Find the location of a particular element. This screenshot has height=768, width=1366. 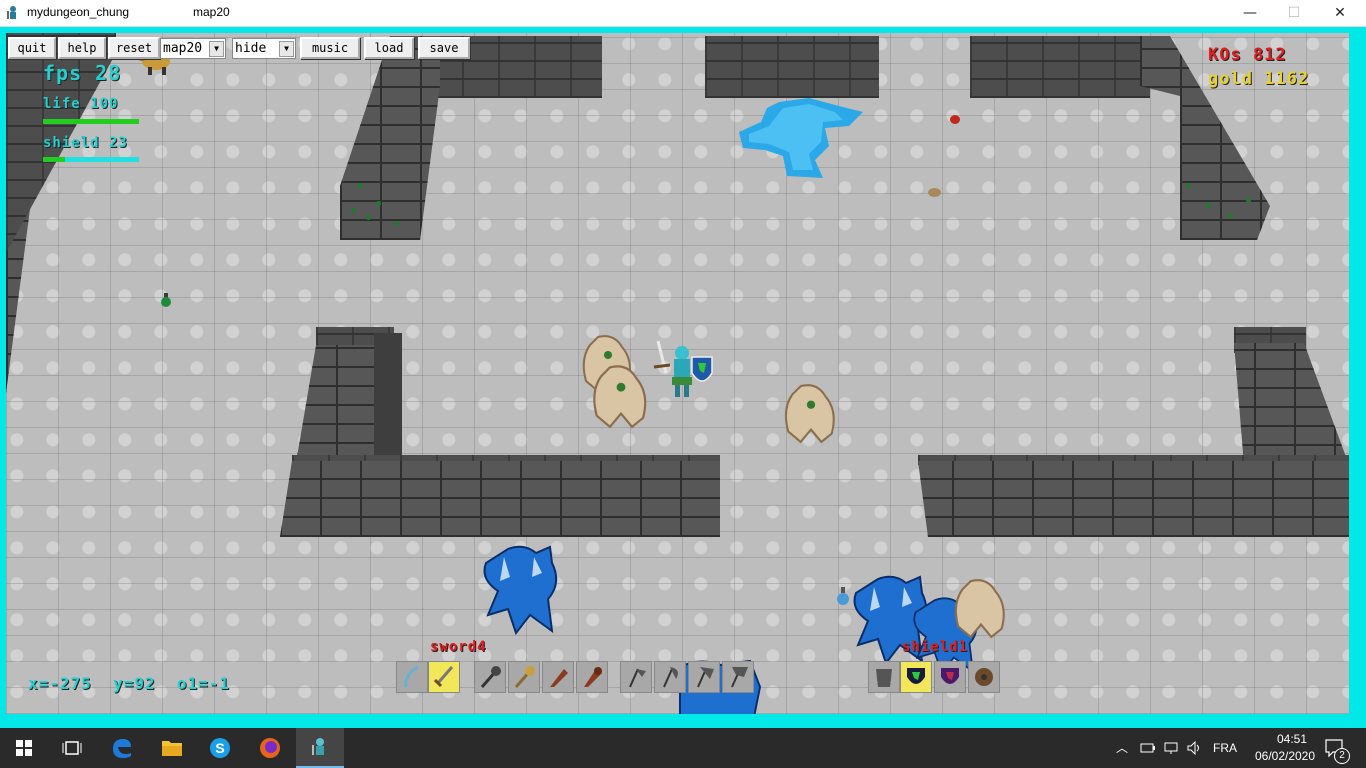

mace-icon is located at coordinates (490, 677).